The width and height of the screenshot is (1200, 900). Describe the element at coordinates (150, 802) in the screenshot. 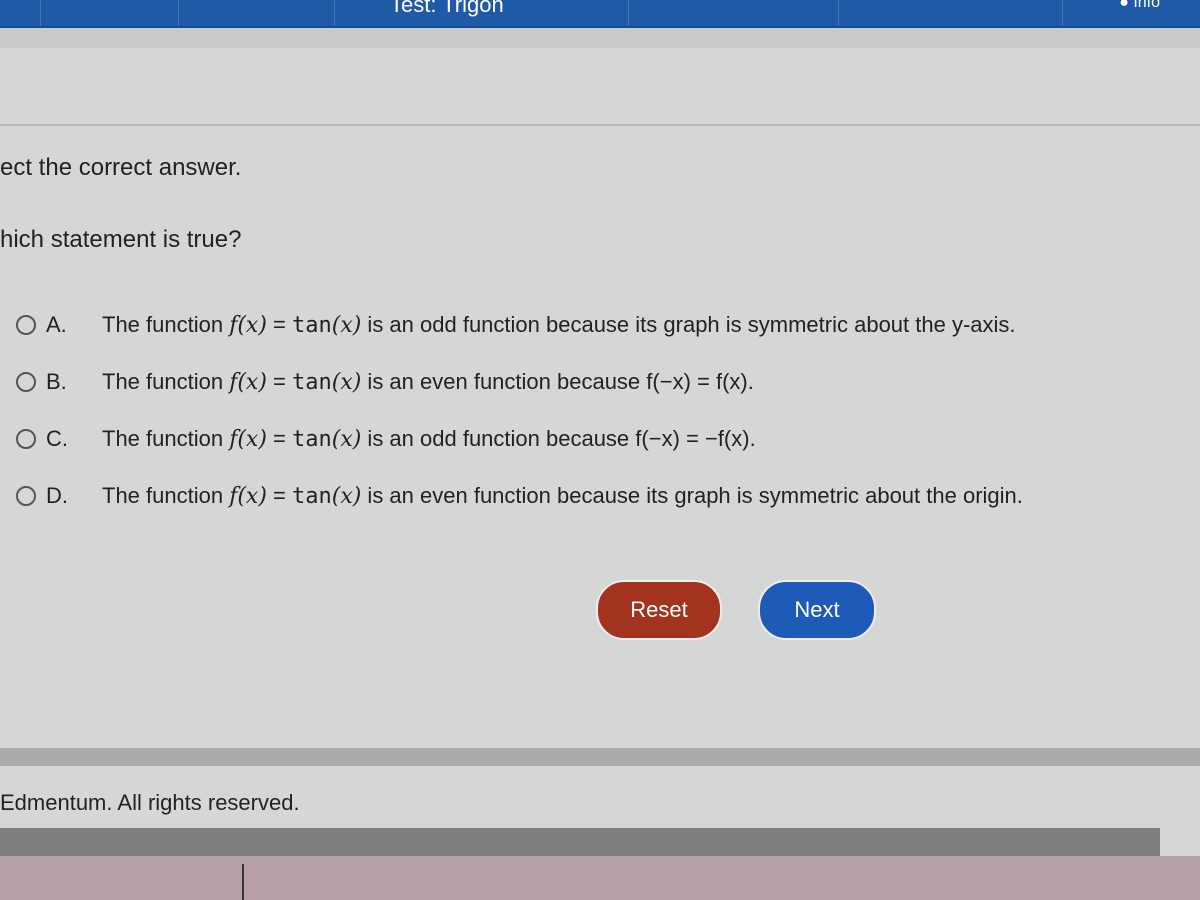

I see `copyright-text: Edmentum. All rights reserved.` at that location.